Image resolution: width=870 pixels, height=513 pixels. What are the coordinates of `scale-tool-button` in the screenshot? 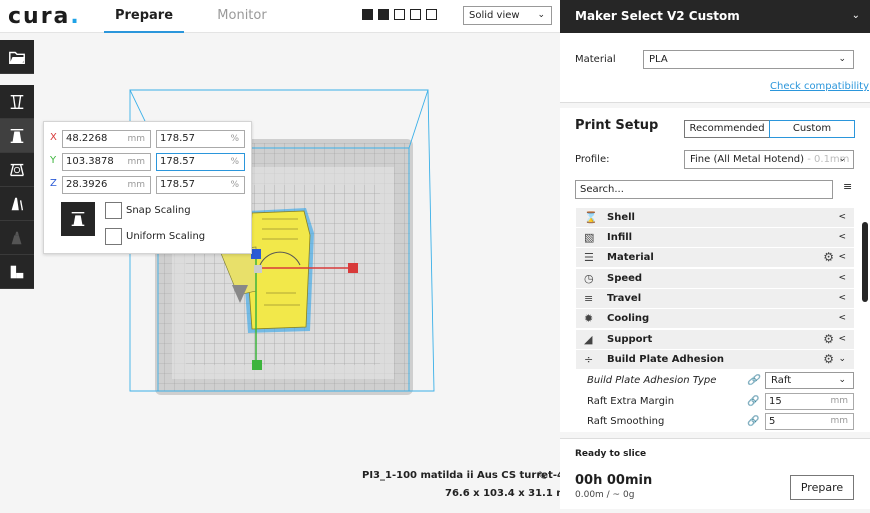 It's located at (17, 136).